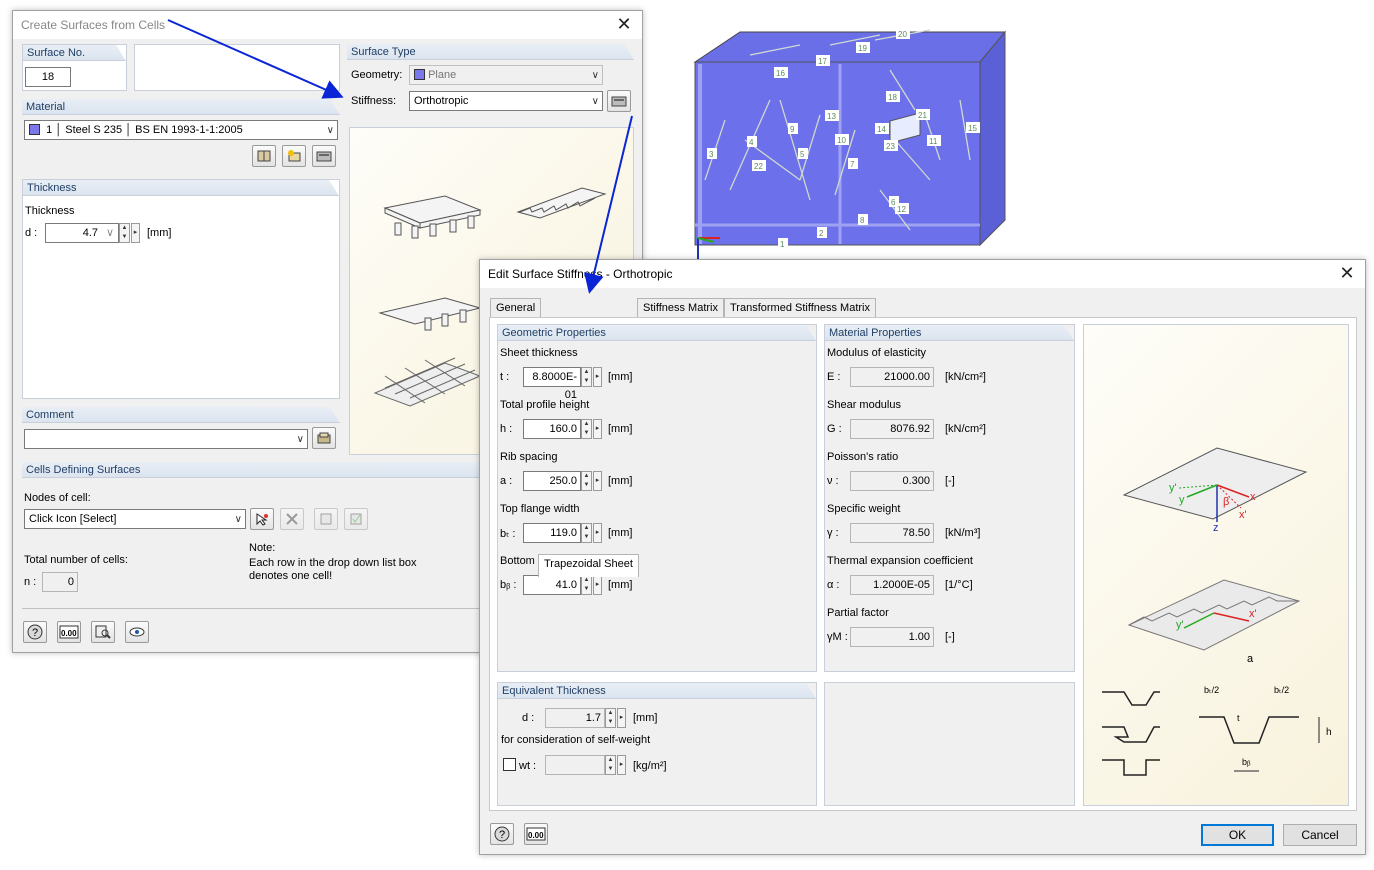  What do you see at coordinates (922, 274) in the screenshot?
I see `stiffness-dialog-title: Edit Surface Stiffness - Orthotropic` at bounding box center [922, 274].